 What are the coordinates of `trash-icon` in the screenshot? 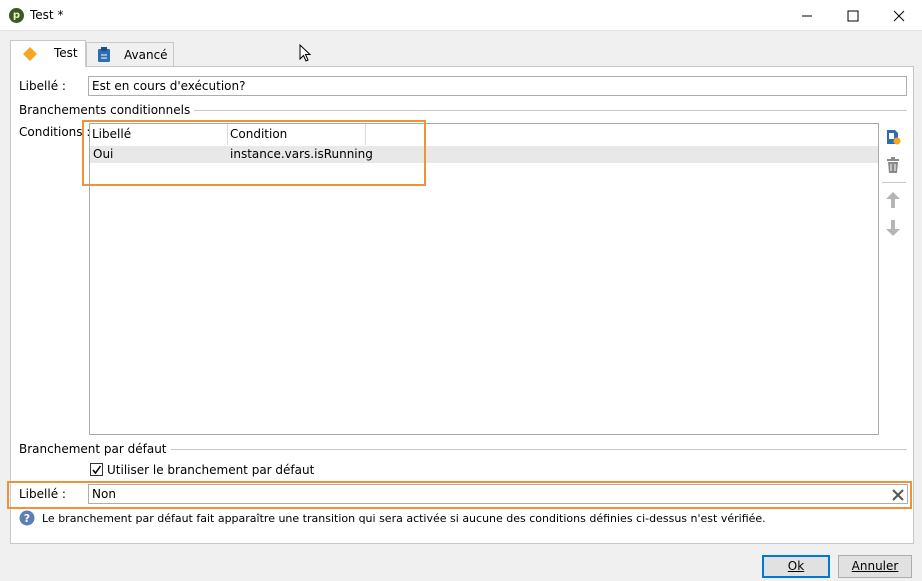 It's located at (893, 165).